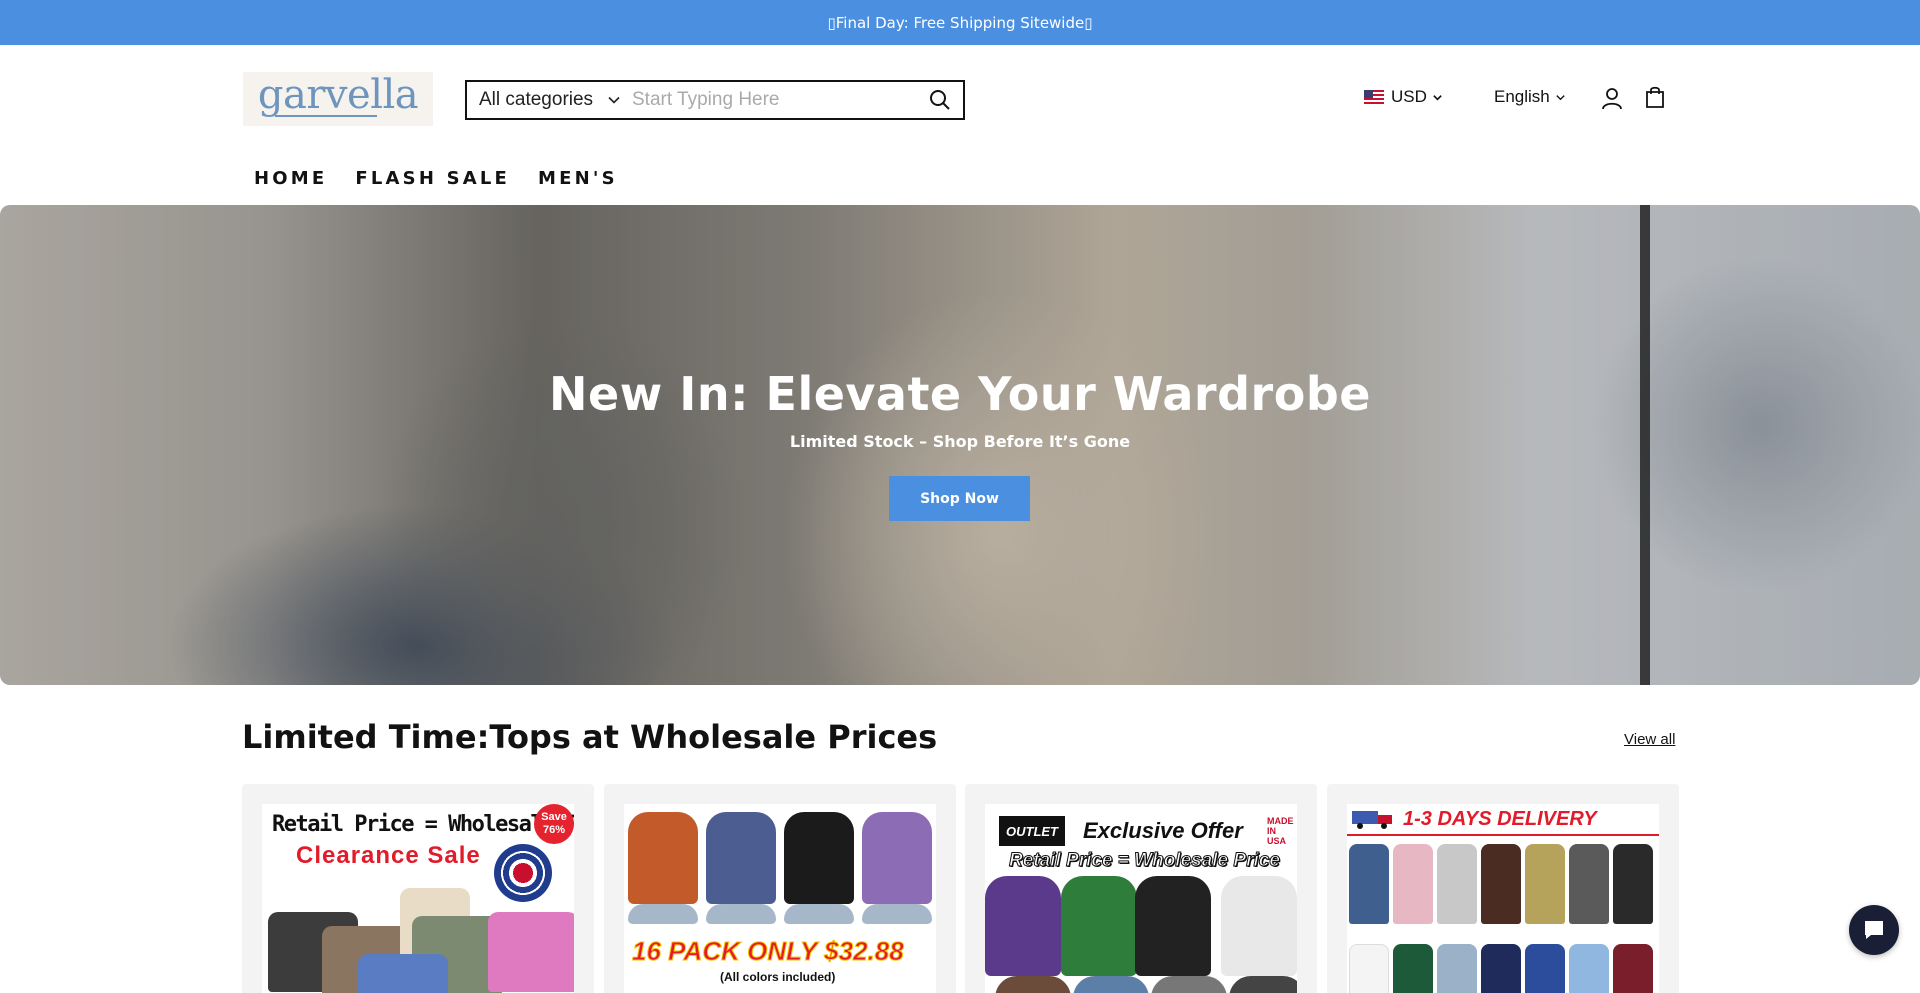 The width and height of the screenshot is (1920, 993). I want to click on search-bar: All categories, so click(715, 100).